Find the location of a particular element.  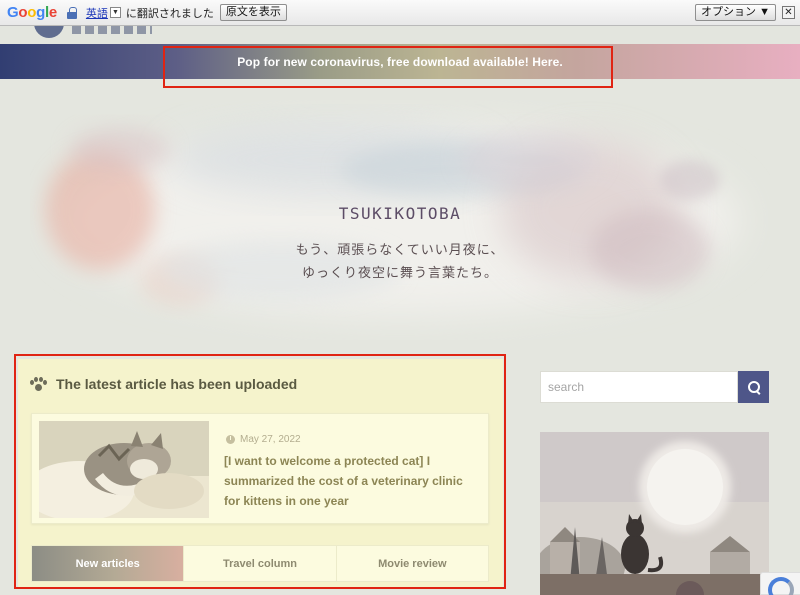

site-brand-title: TSUKIKOTOBA is located at coordinates (400, 213).